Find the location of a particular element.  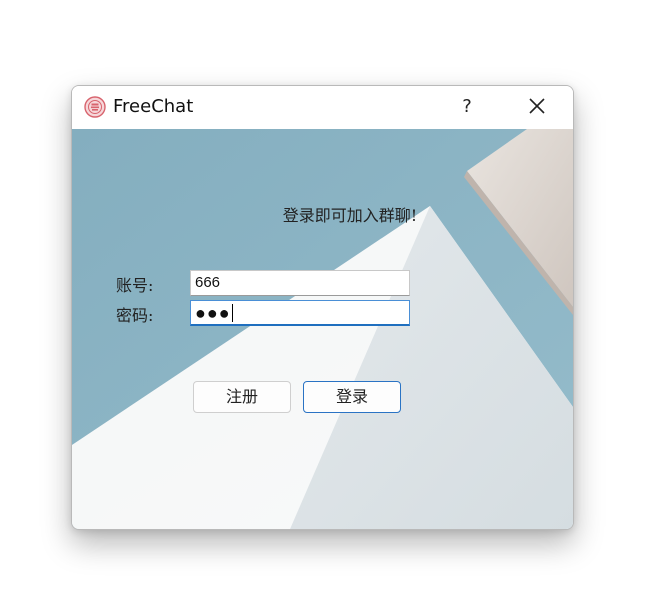

account-input: 666 is located at coordinates (300, 283).